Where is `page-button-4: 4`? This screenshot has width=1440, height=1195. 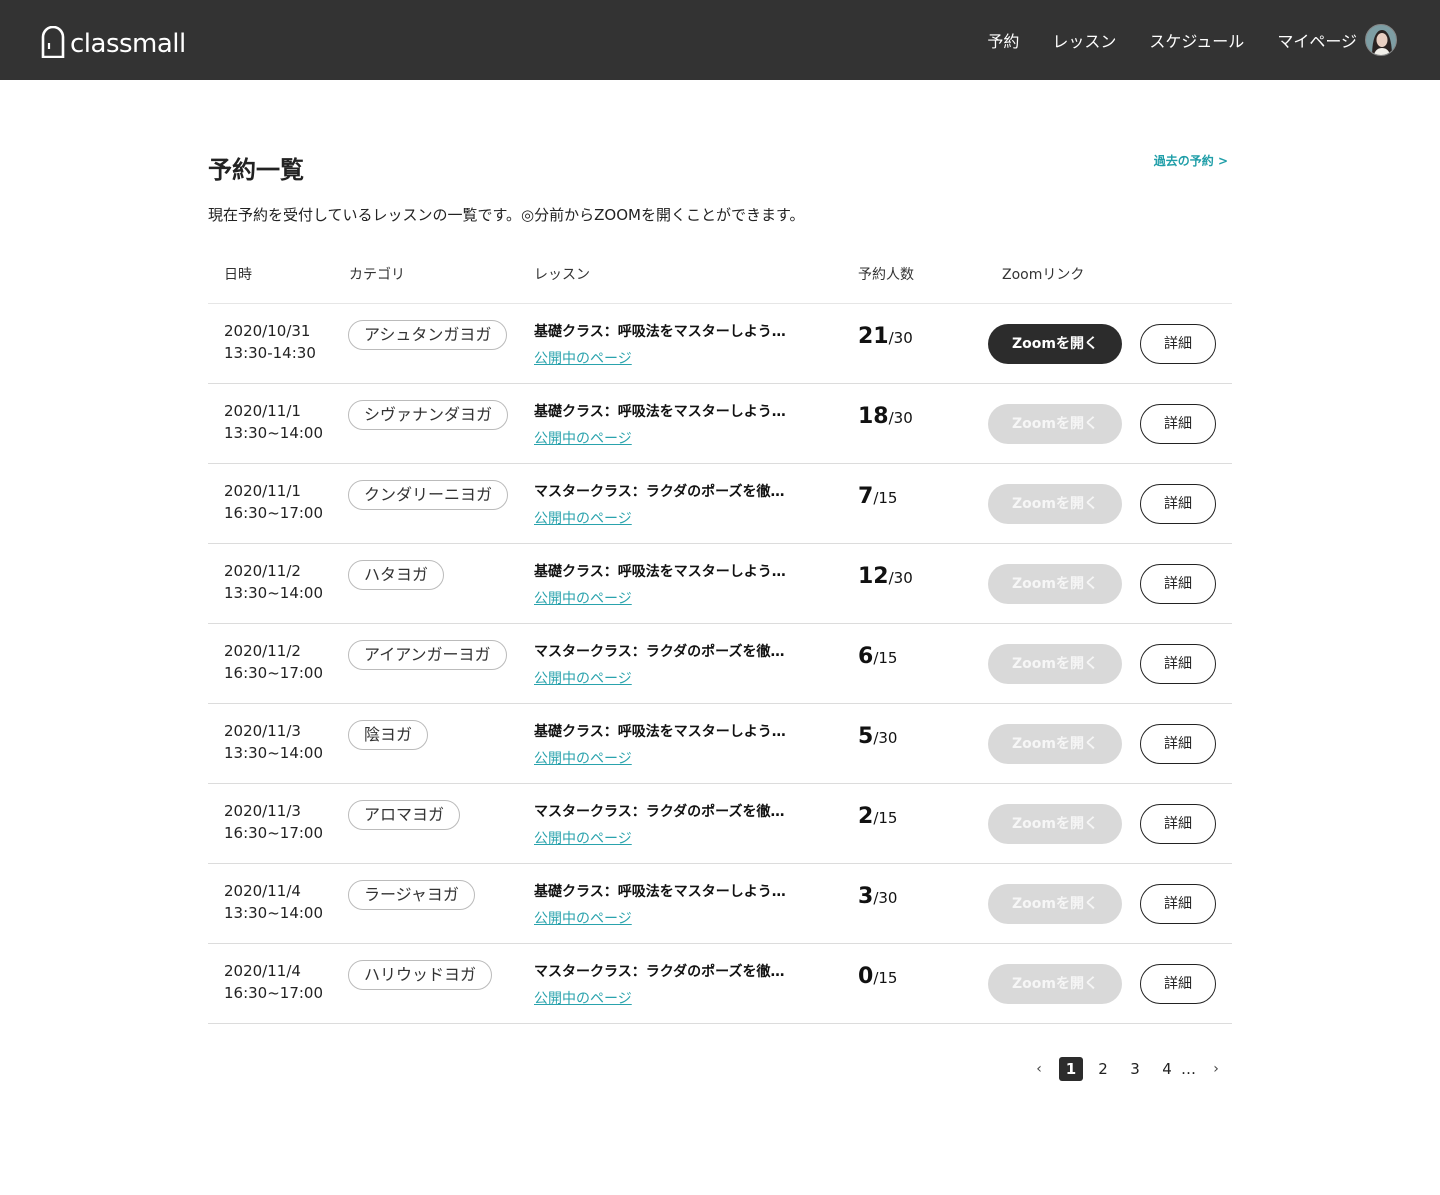
page-button-4: 4 is located at coordinates (1167, 1069).